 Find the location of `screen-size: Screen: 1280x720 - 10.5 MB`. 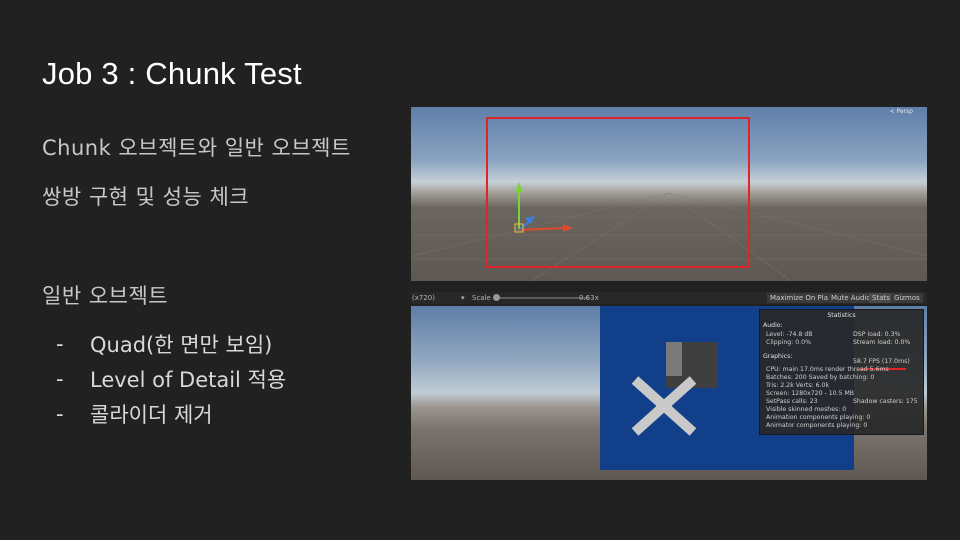

screen-size: Screen: 1280x720 - 10.5 MB is located at coordinates (810, 393).